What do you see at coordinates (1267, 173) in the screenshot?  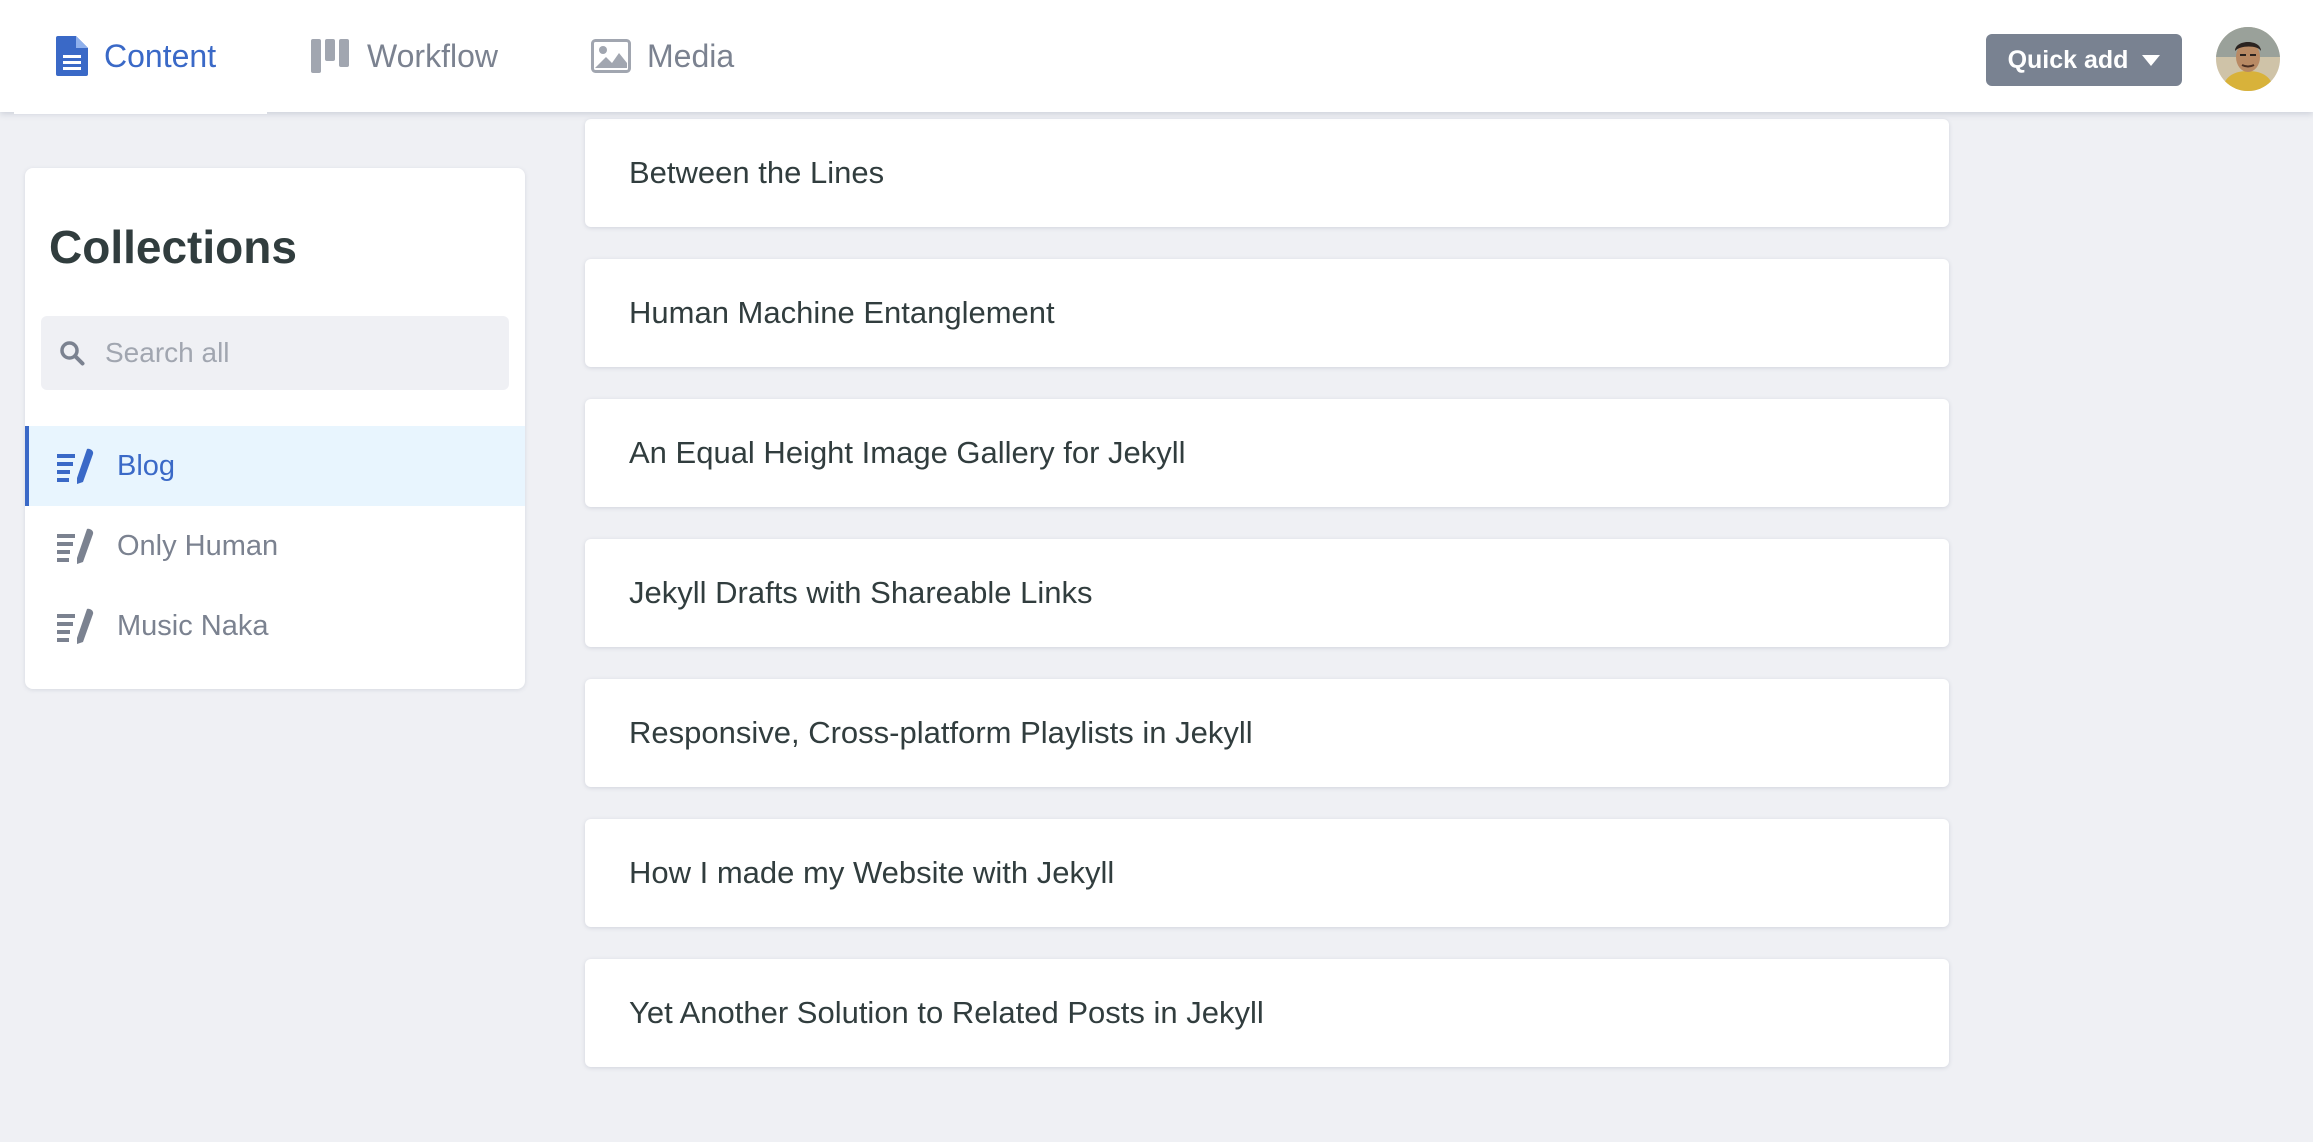 I see `entry-card: Between the Lines` at bounding box center [1267, 173].